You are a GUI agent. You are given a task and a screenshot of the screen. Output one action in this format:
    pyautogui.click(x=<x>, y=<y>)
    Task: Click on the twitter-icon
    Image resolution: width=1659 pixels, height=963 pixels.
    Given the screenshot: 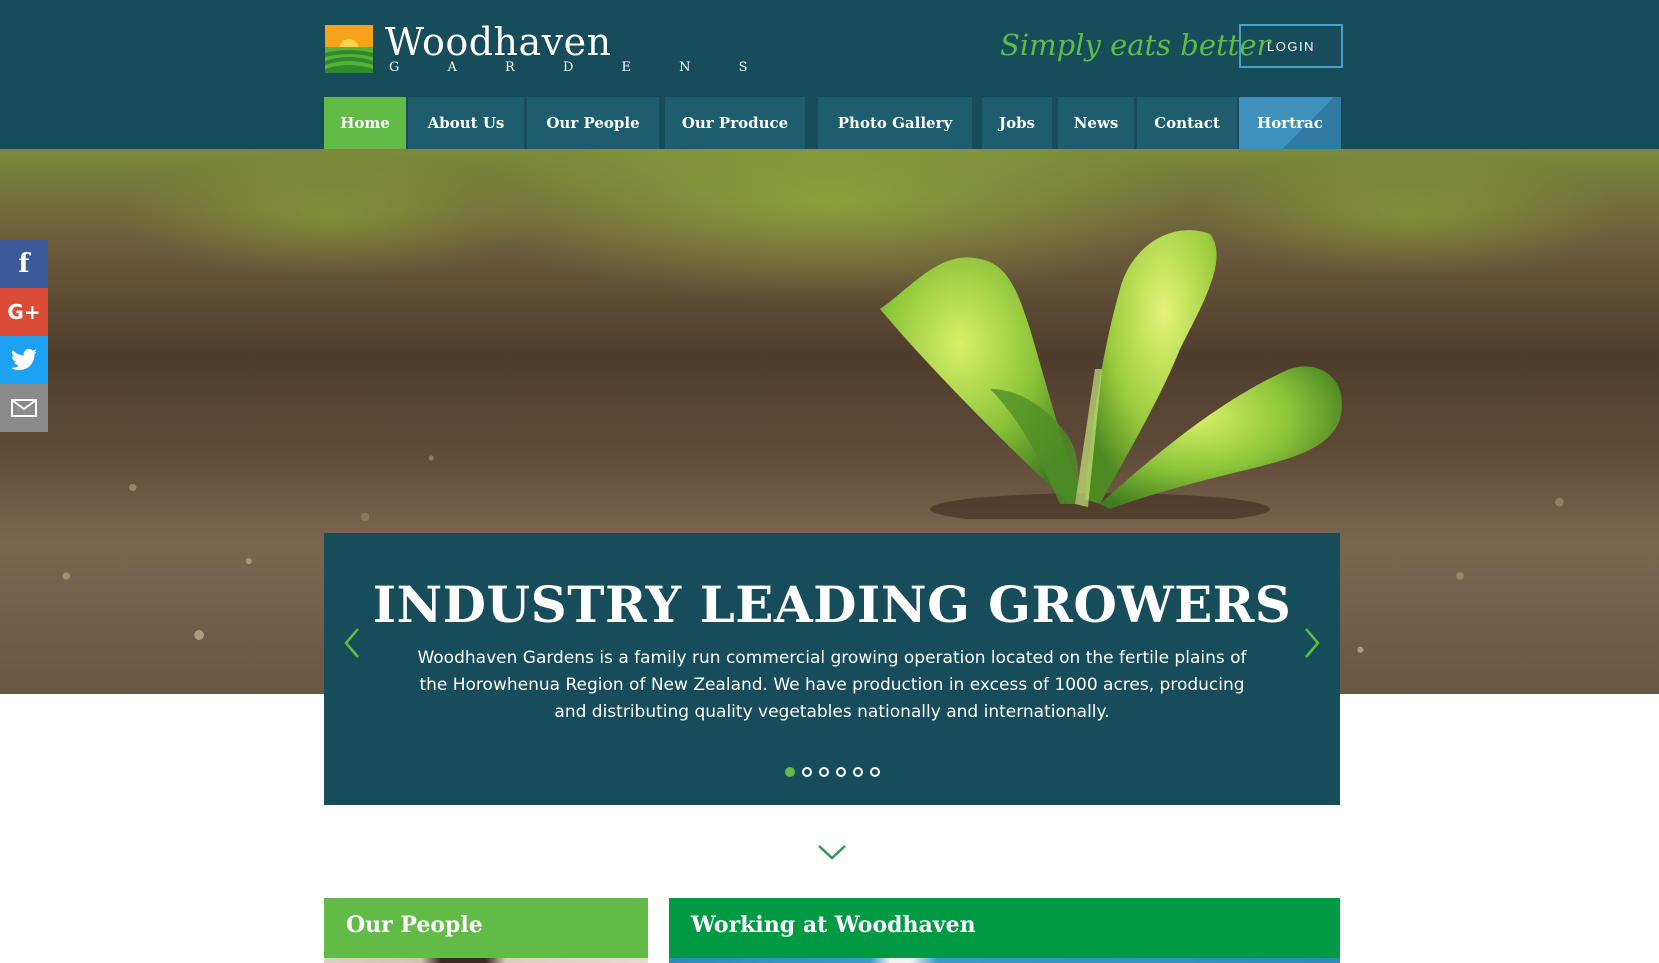 What is the action you would take?
    pyautogui.click(x=24, y=360)
    